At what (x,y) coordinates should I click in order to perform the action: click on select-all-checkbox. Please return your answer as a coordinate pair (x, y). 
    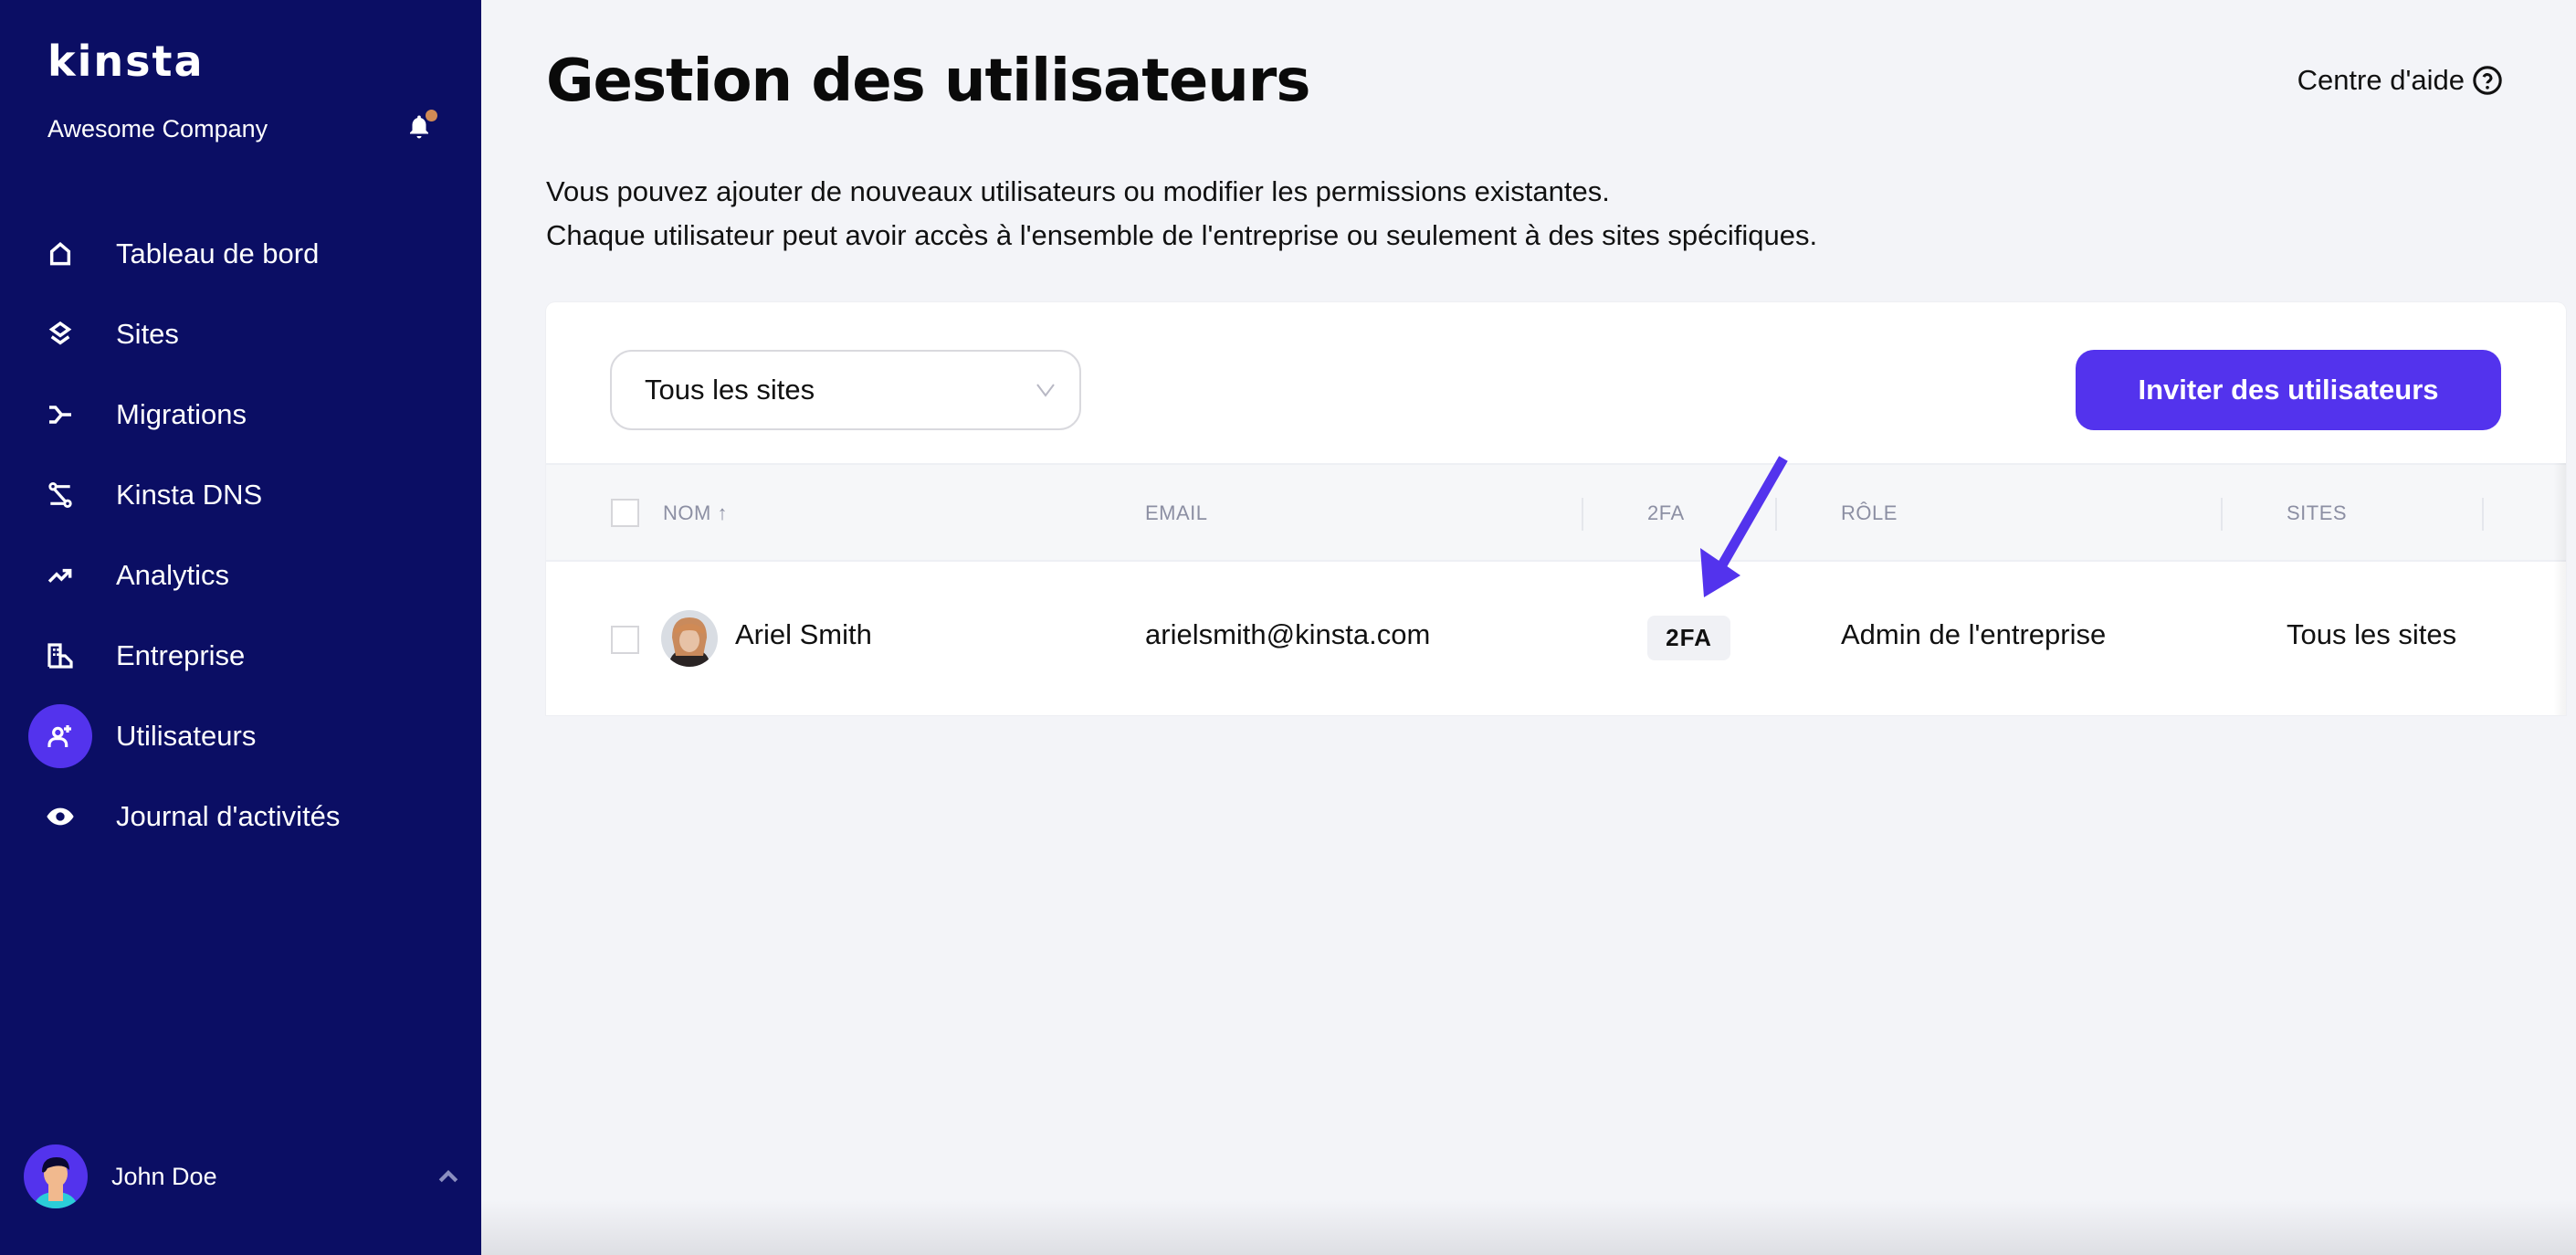
    Looking at the image, I should click on (625, 513).